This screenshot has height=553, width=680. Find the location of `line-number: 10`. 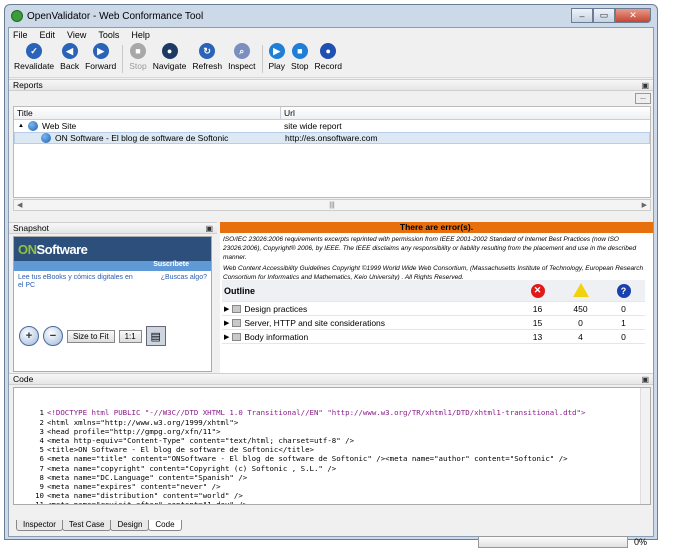

line-number: 10 is located at coordinates (39, 496).